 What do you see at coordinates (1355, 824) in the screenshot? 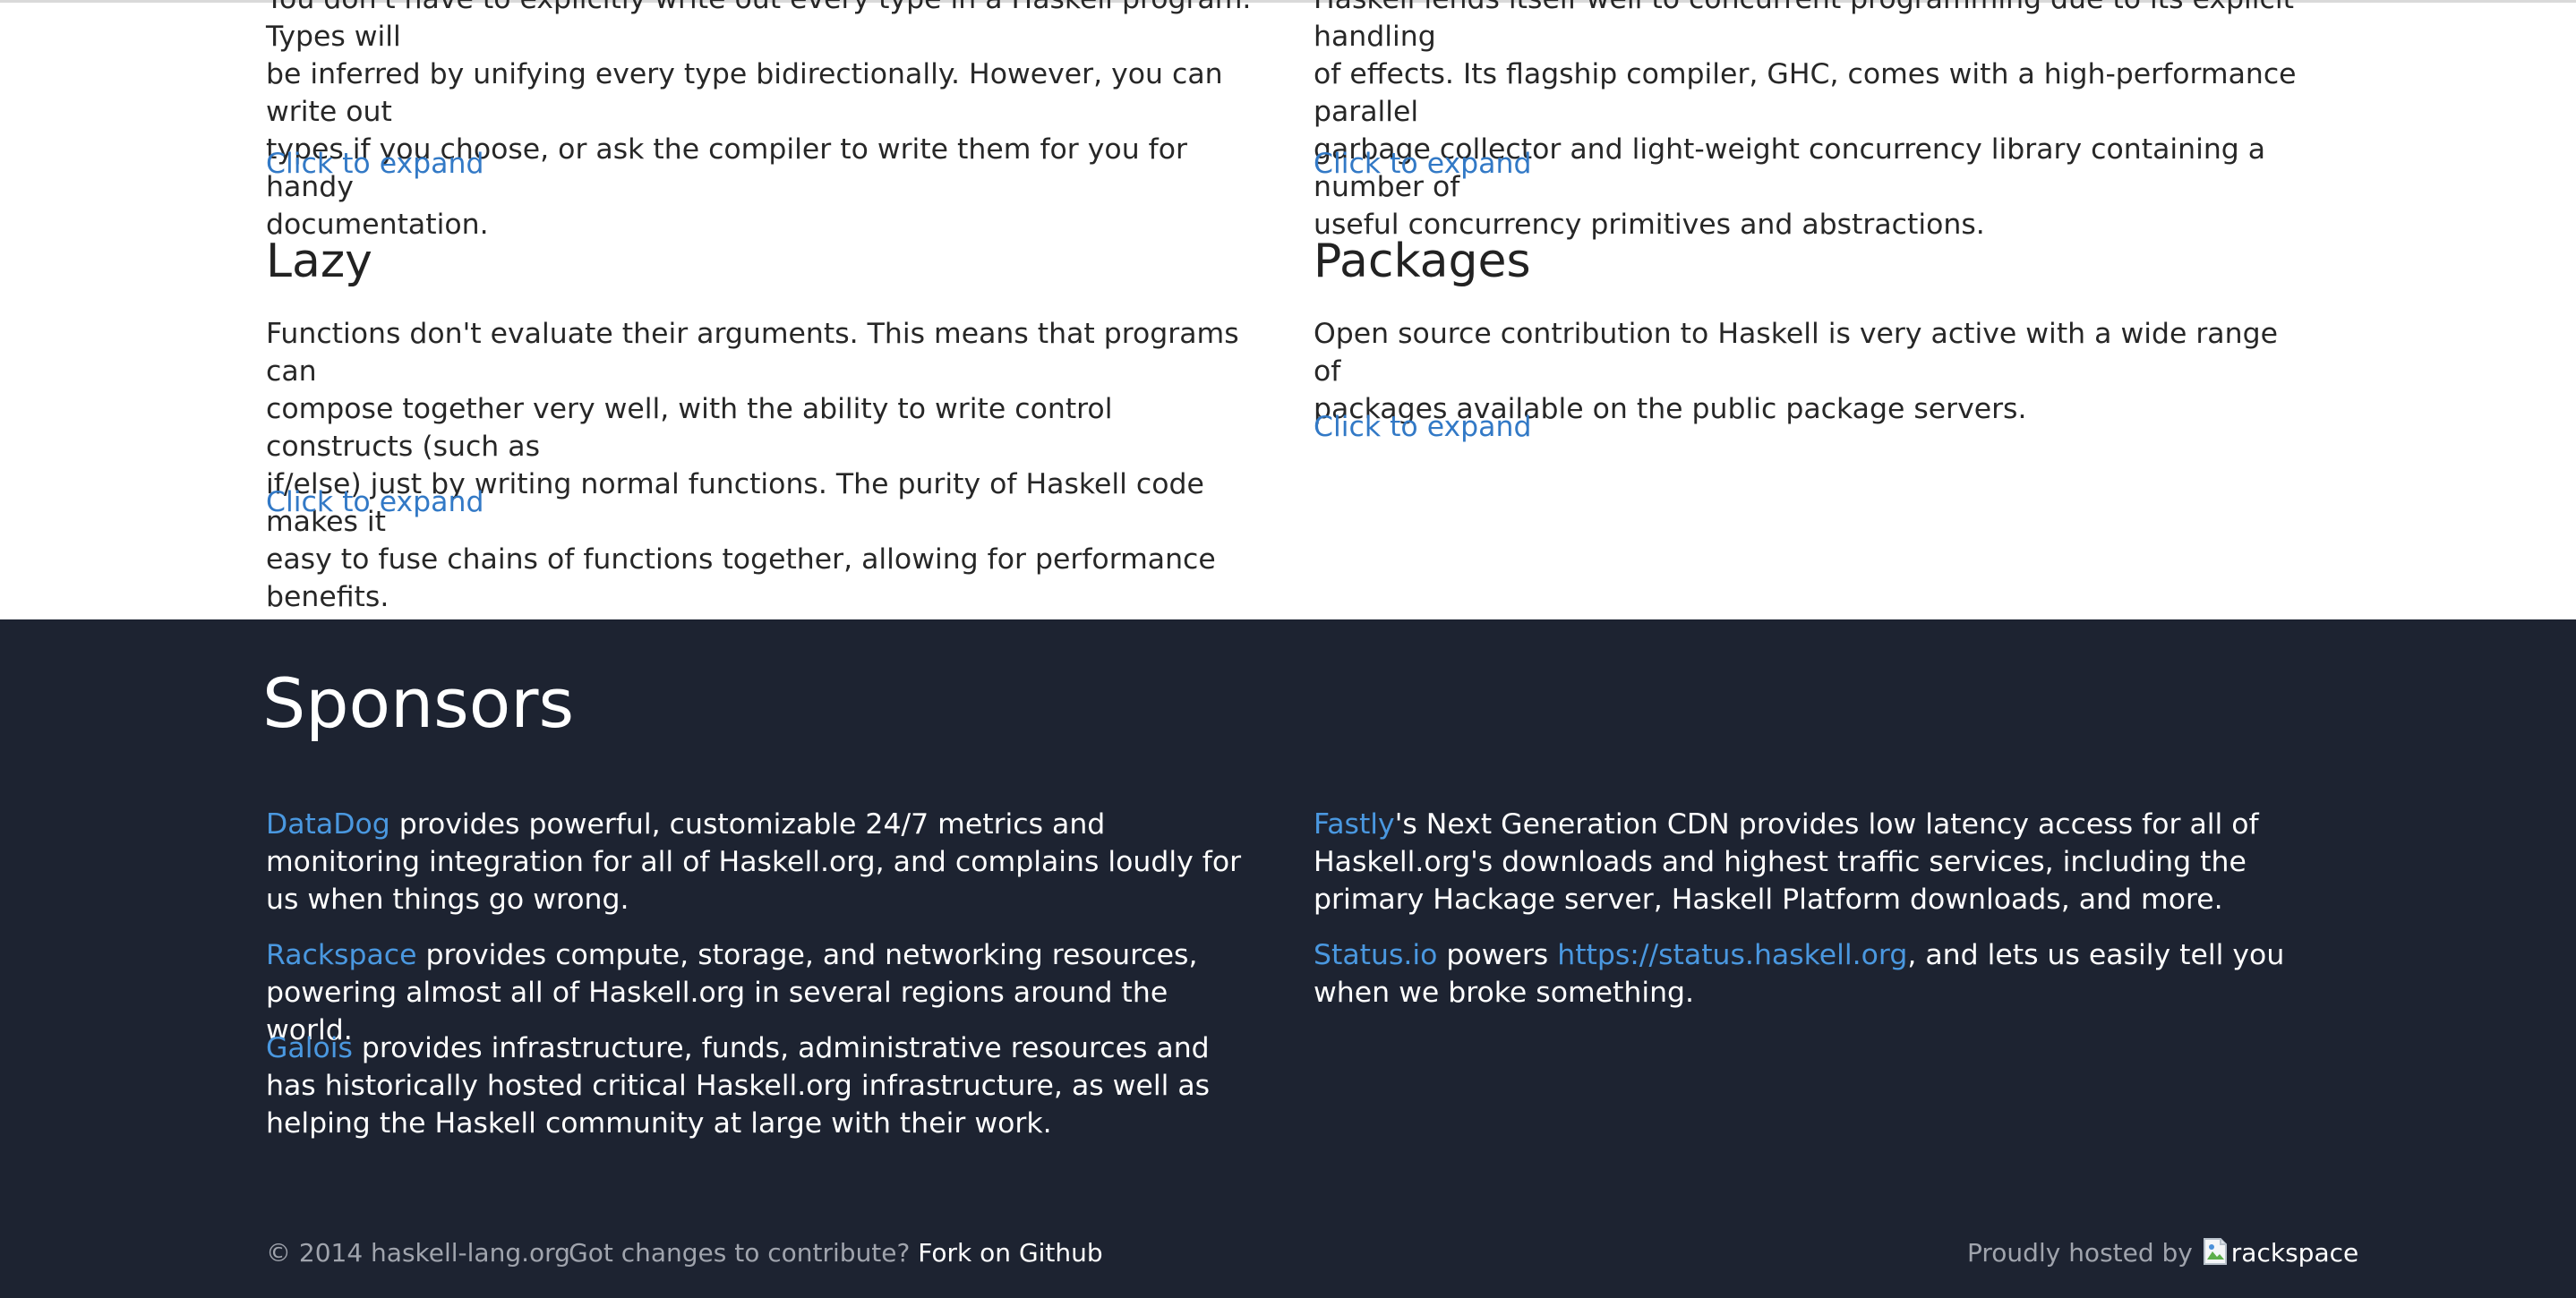
I see `fastly-link: Fastly` at bounding box center [1355, 824].